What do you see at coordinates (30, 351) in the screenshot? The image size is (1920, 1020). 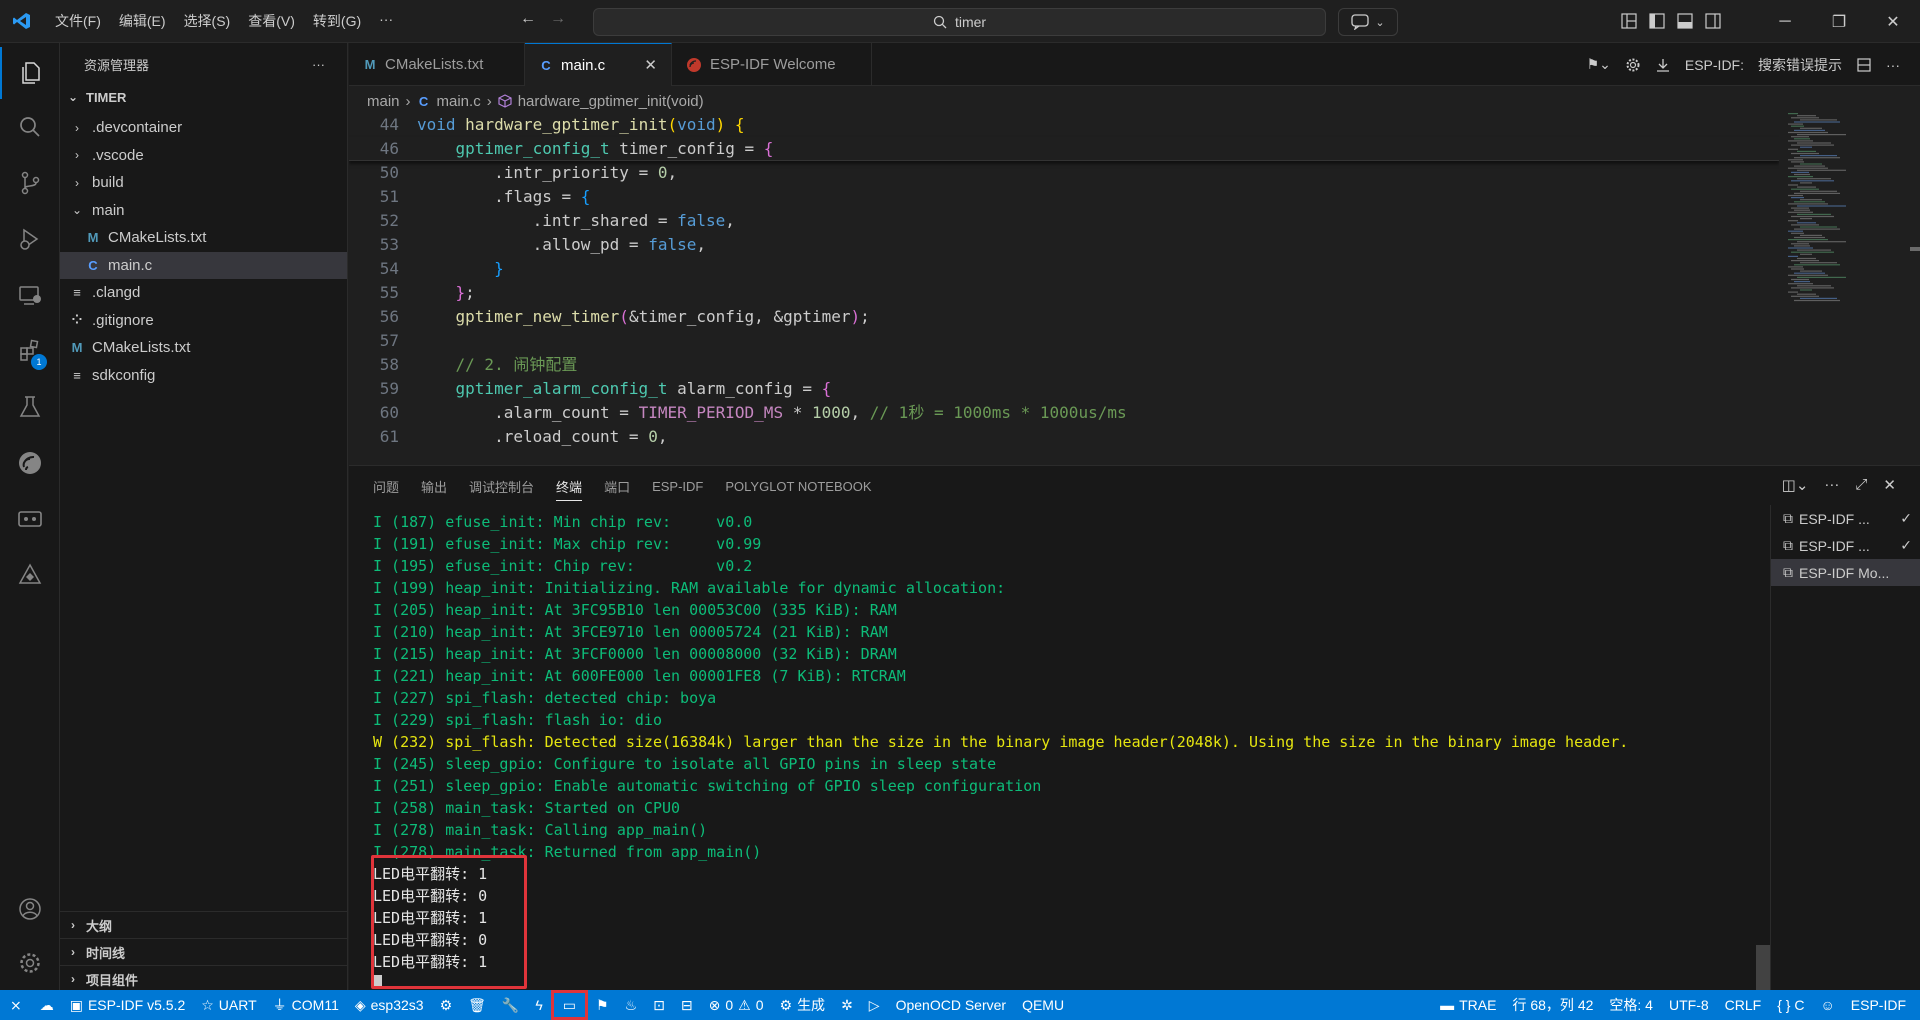 I see `extensions-icon: 1` at bounding box center [30, 351].